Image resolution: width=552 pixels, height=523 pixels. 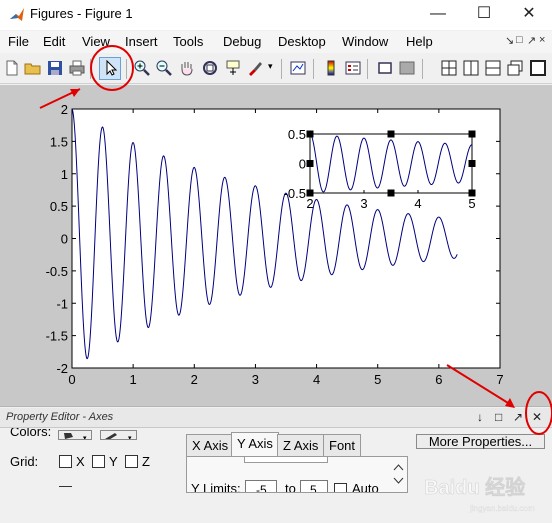 What do you see at coordinates (62, 368) in the screenshot?
I see `y-tick-label: -2` at bounding box center [62, 368].